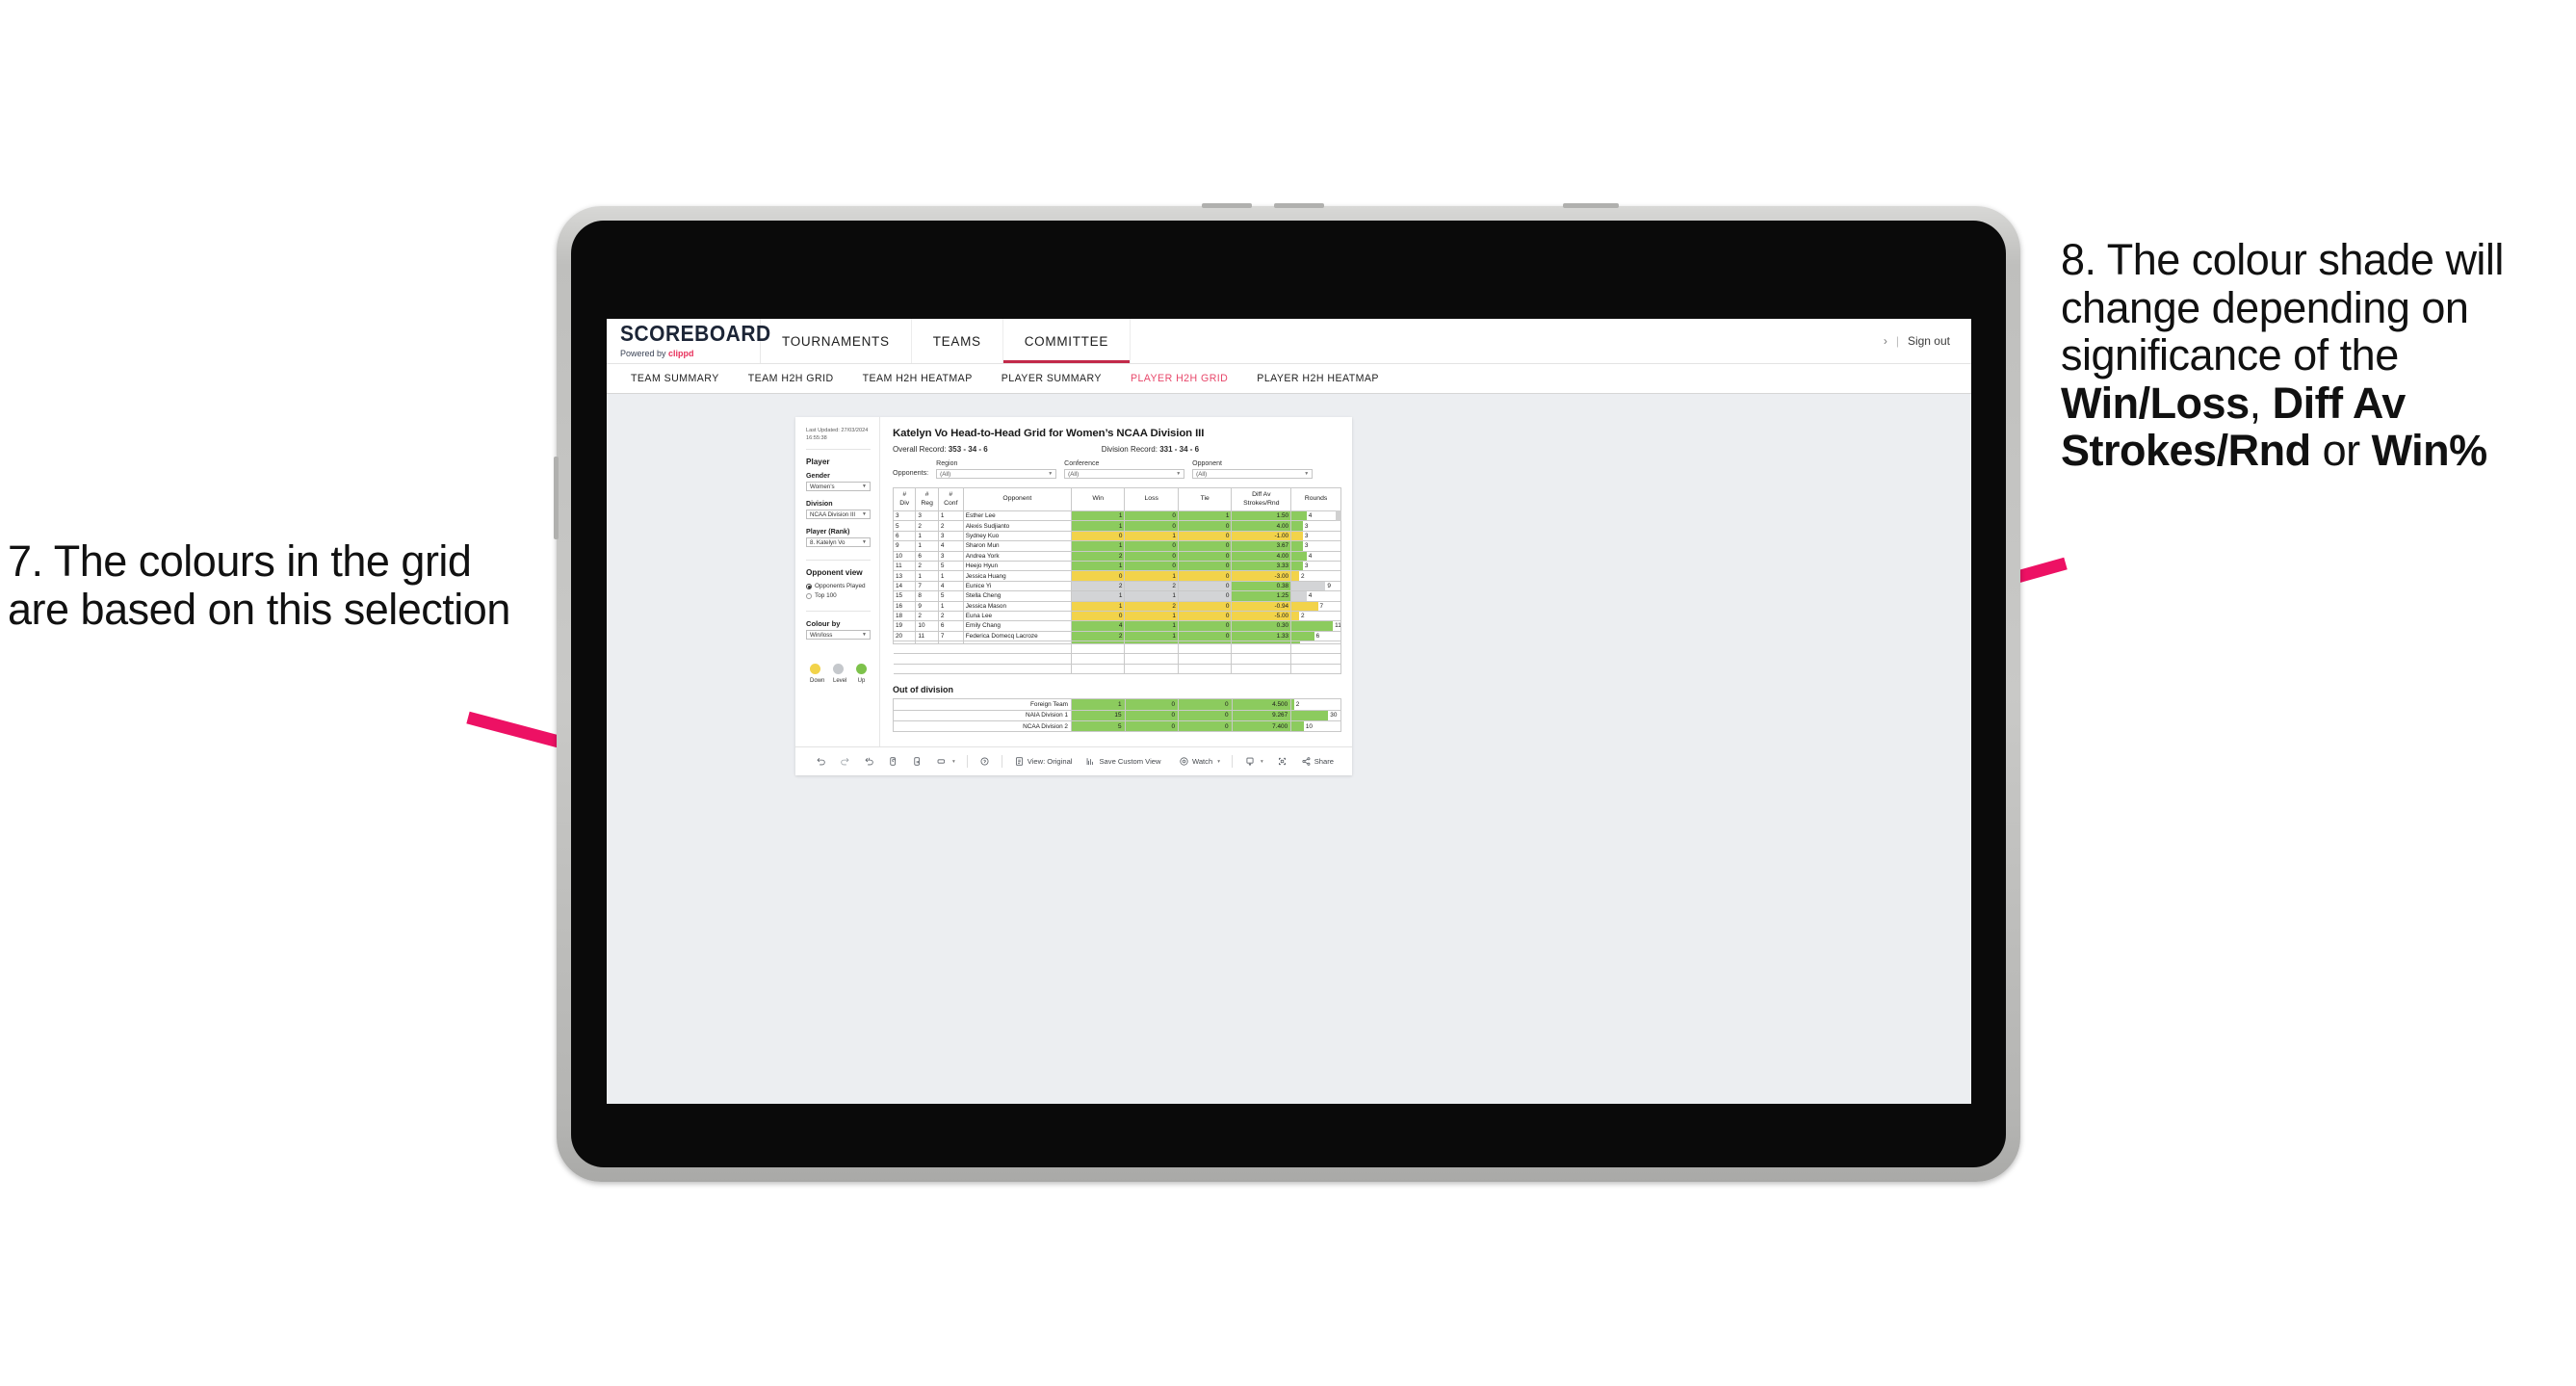  What do you see at coordinates (836, 341) in the screenshot?
I see `nav-item-tournaments: TOURNAMENTS` at bounding box center [836, 341].